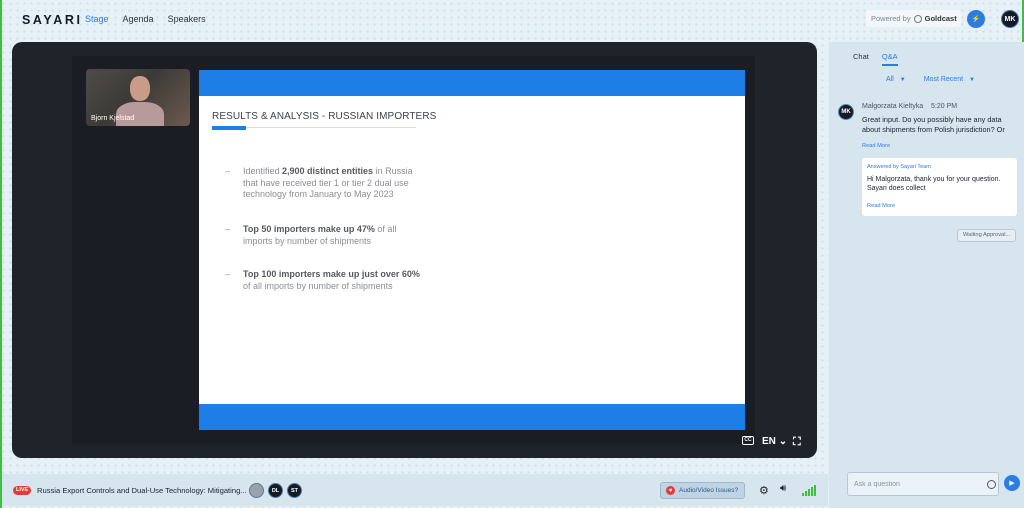  I want to click on ask-question-input, so click(914, 484).